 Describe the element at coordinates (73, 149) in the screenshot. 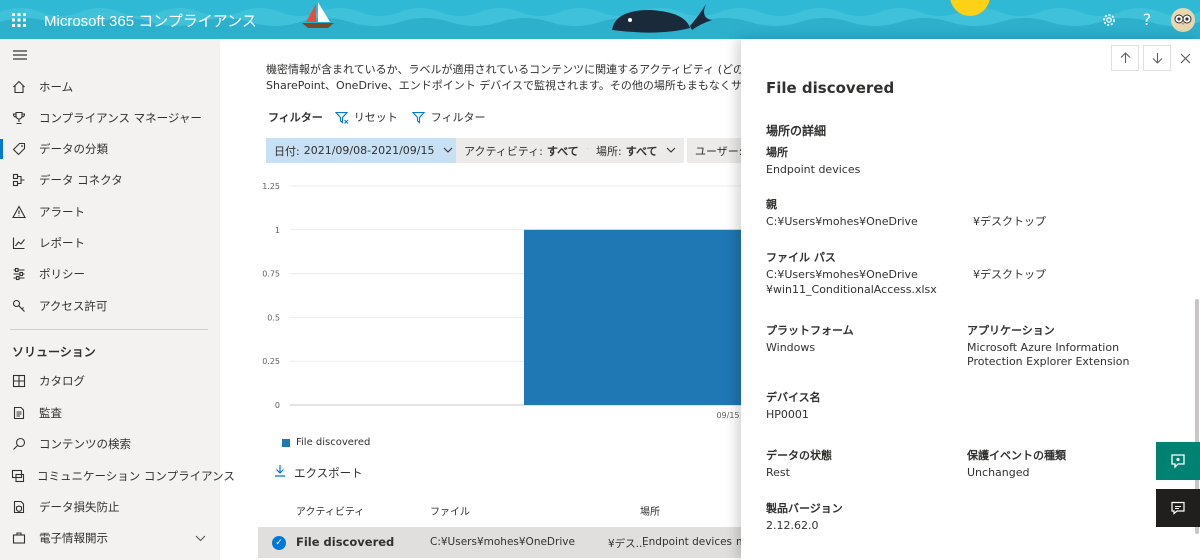

I see `nav-item-label: データの分類` at that location.